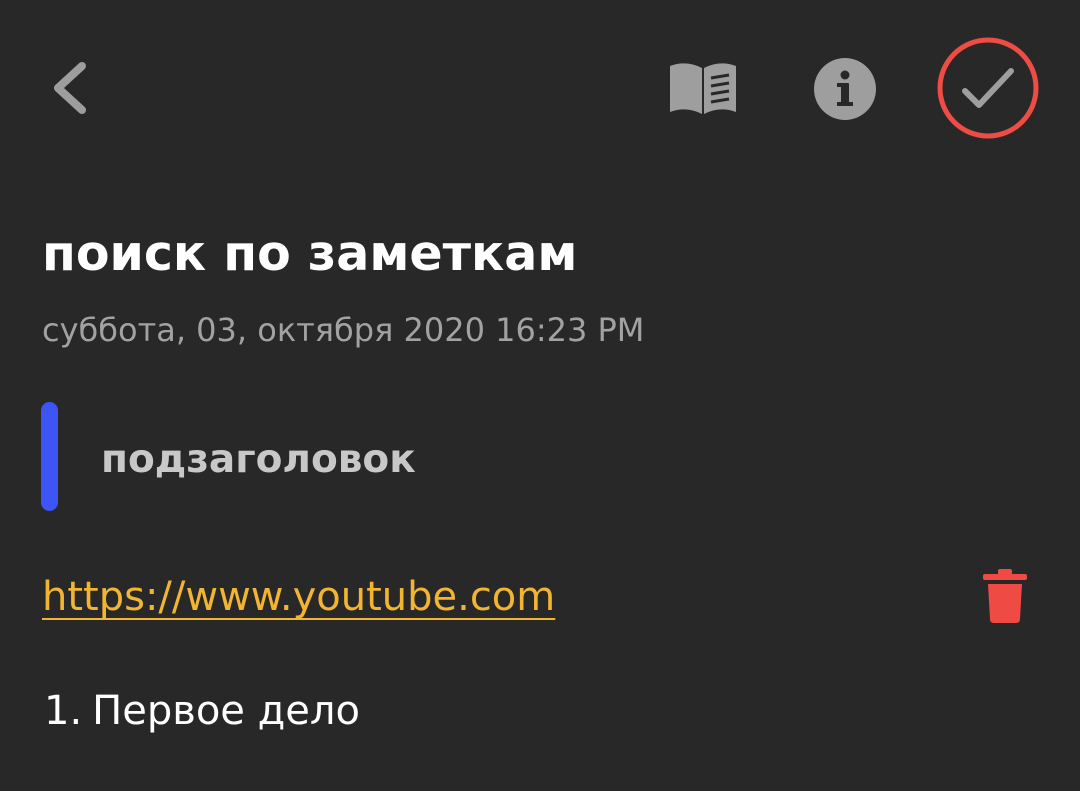 The height and width of the screenshot is (791, 1080). Describe the element at coordinates (63, 711) in the screenshot. I see `list-item-number: 1.` at that location.